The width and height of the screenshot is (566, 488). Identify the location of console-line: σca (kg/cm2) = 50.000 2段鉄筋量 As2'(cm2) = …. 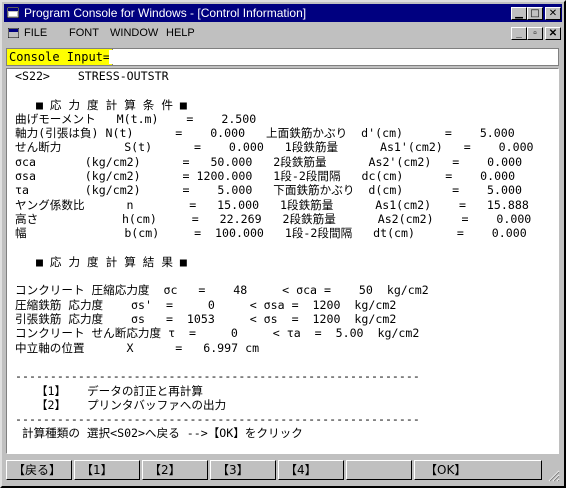
(269, 161).